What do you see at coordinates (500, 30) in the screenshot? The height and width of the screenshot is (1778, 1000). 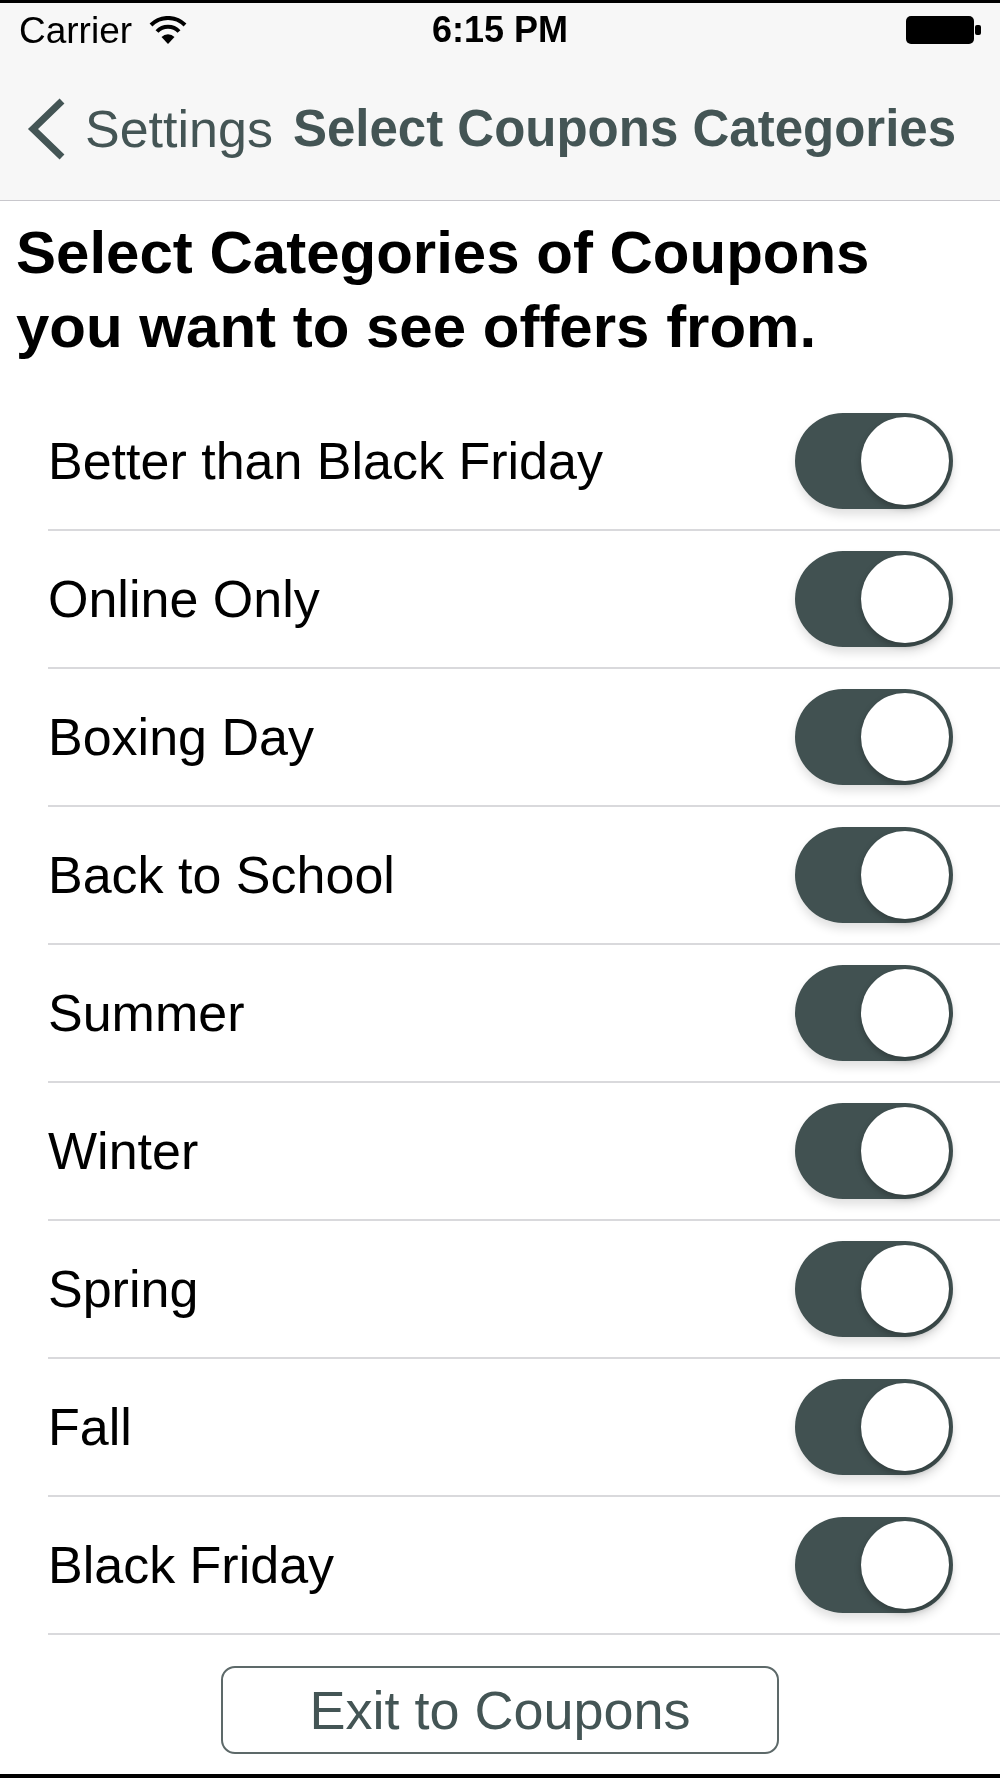 I see `clock-time: 6:15 PM` at bounding box center [500, 30].